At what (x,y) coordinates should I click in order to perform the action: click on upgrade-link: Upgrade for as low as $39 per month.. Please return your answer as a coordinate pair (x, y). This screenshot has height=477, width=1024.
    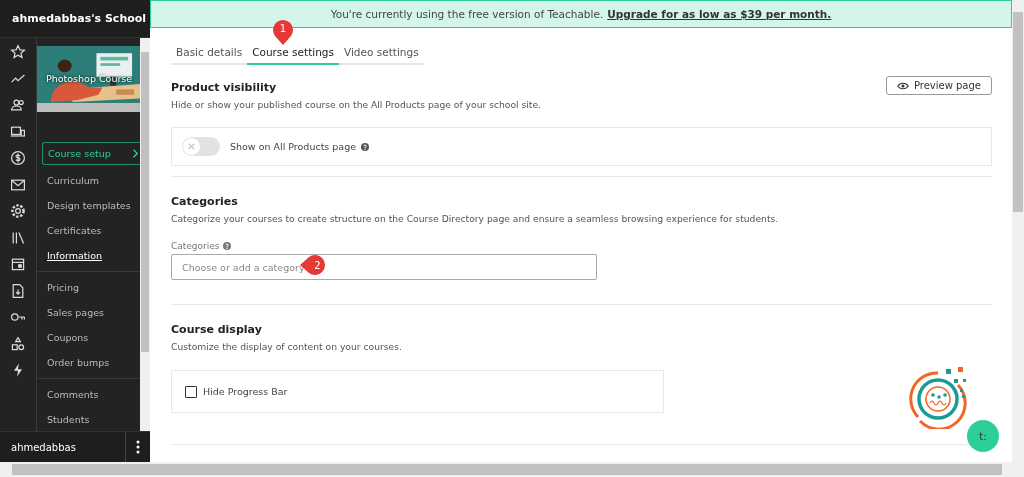
    Looking at the image, I should click on (719, 14).